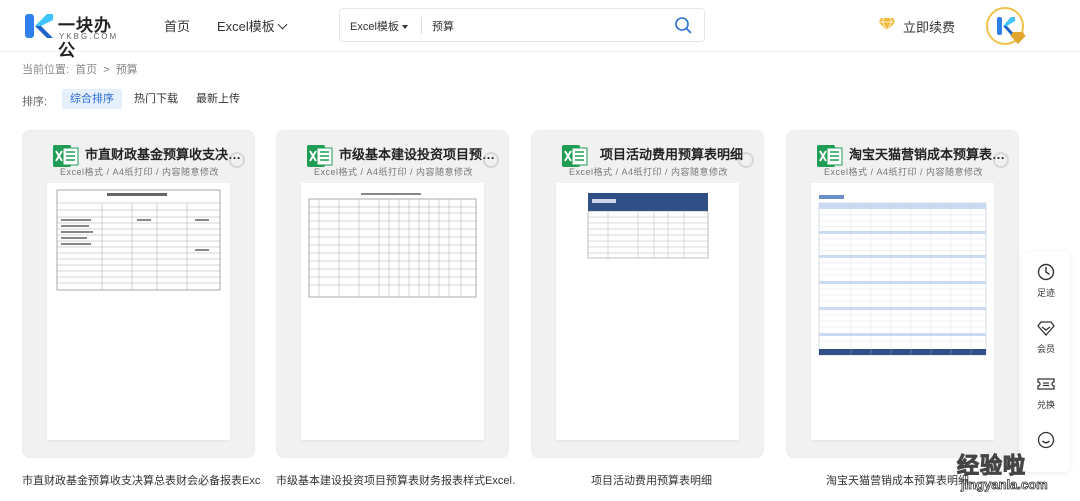  What do you see at coordinates (1018, 38) in the screenshot?
I see `vip-badge-icon` at bounding box center [1018, 38].